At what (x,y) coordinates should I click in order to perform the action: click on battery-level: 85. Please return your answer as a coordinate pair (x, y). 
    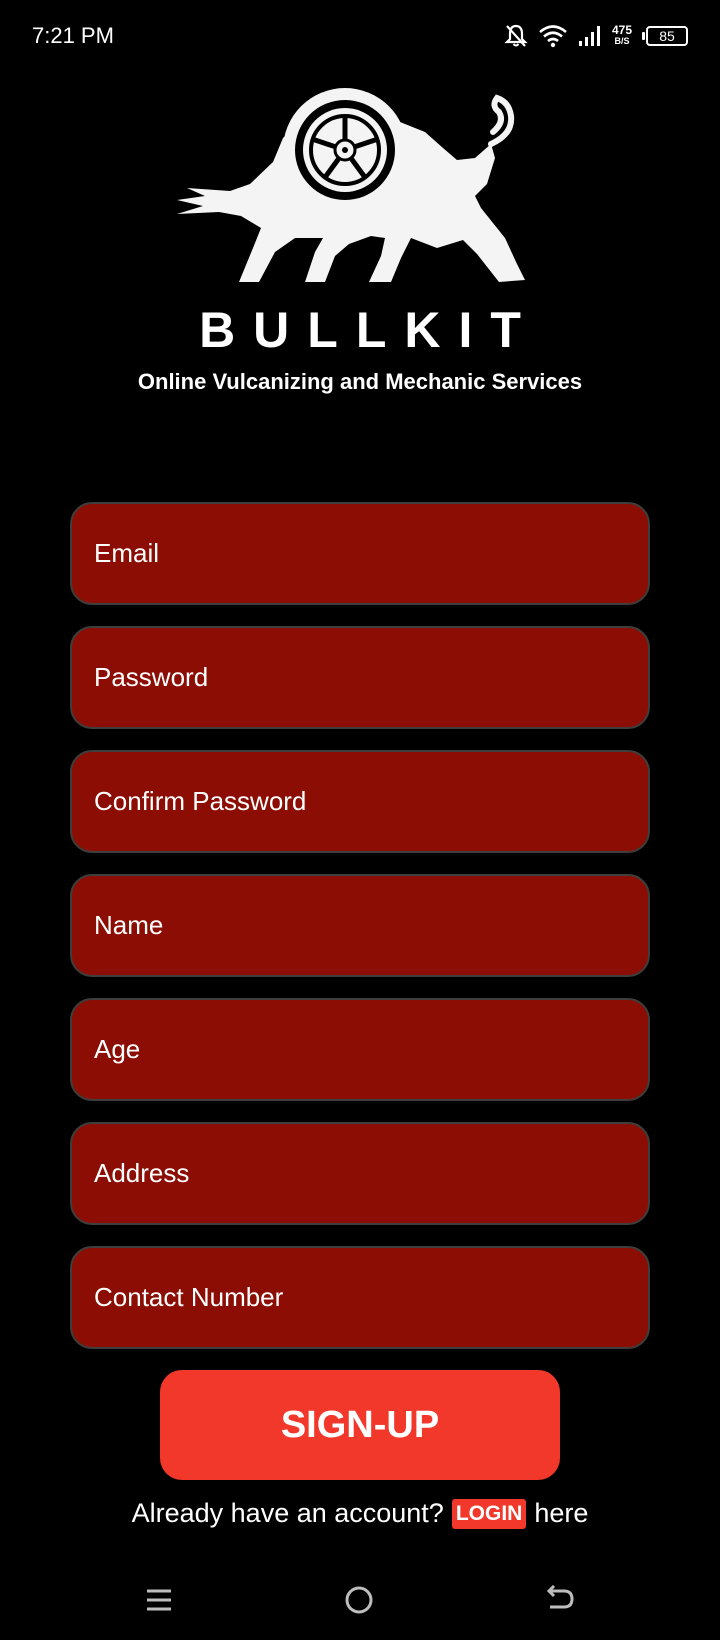
    Looking at the image, I should click on (667, 36).